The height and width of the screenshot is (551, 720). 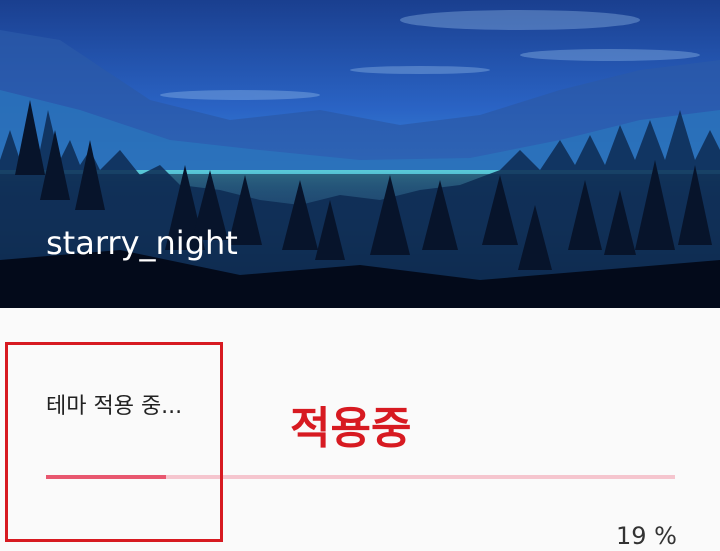 What do you see at coordinates (351, 428) in the screenshot?
I see `annotation-label: 적용중` at bounding box center [351, 428].